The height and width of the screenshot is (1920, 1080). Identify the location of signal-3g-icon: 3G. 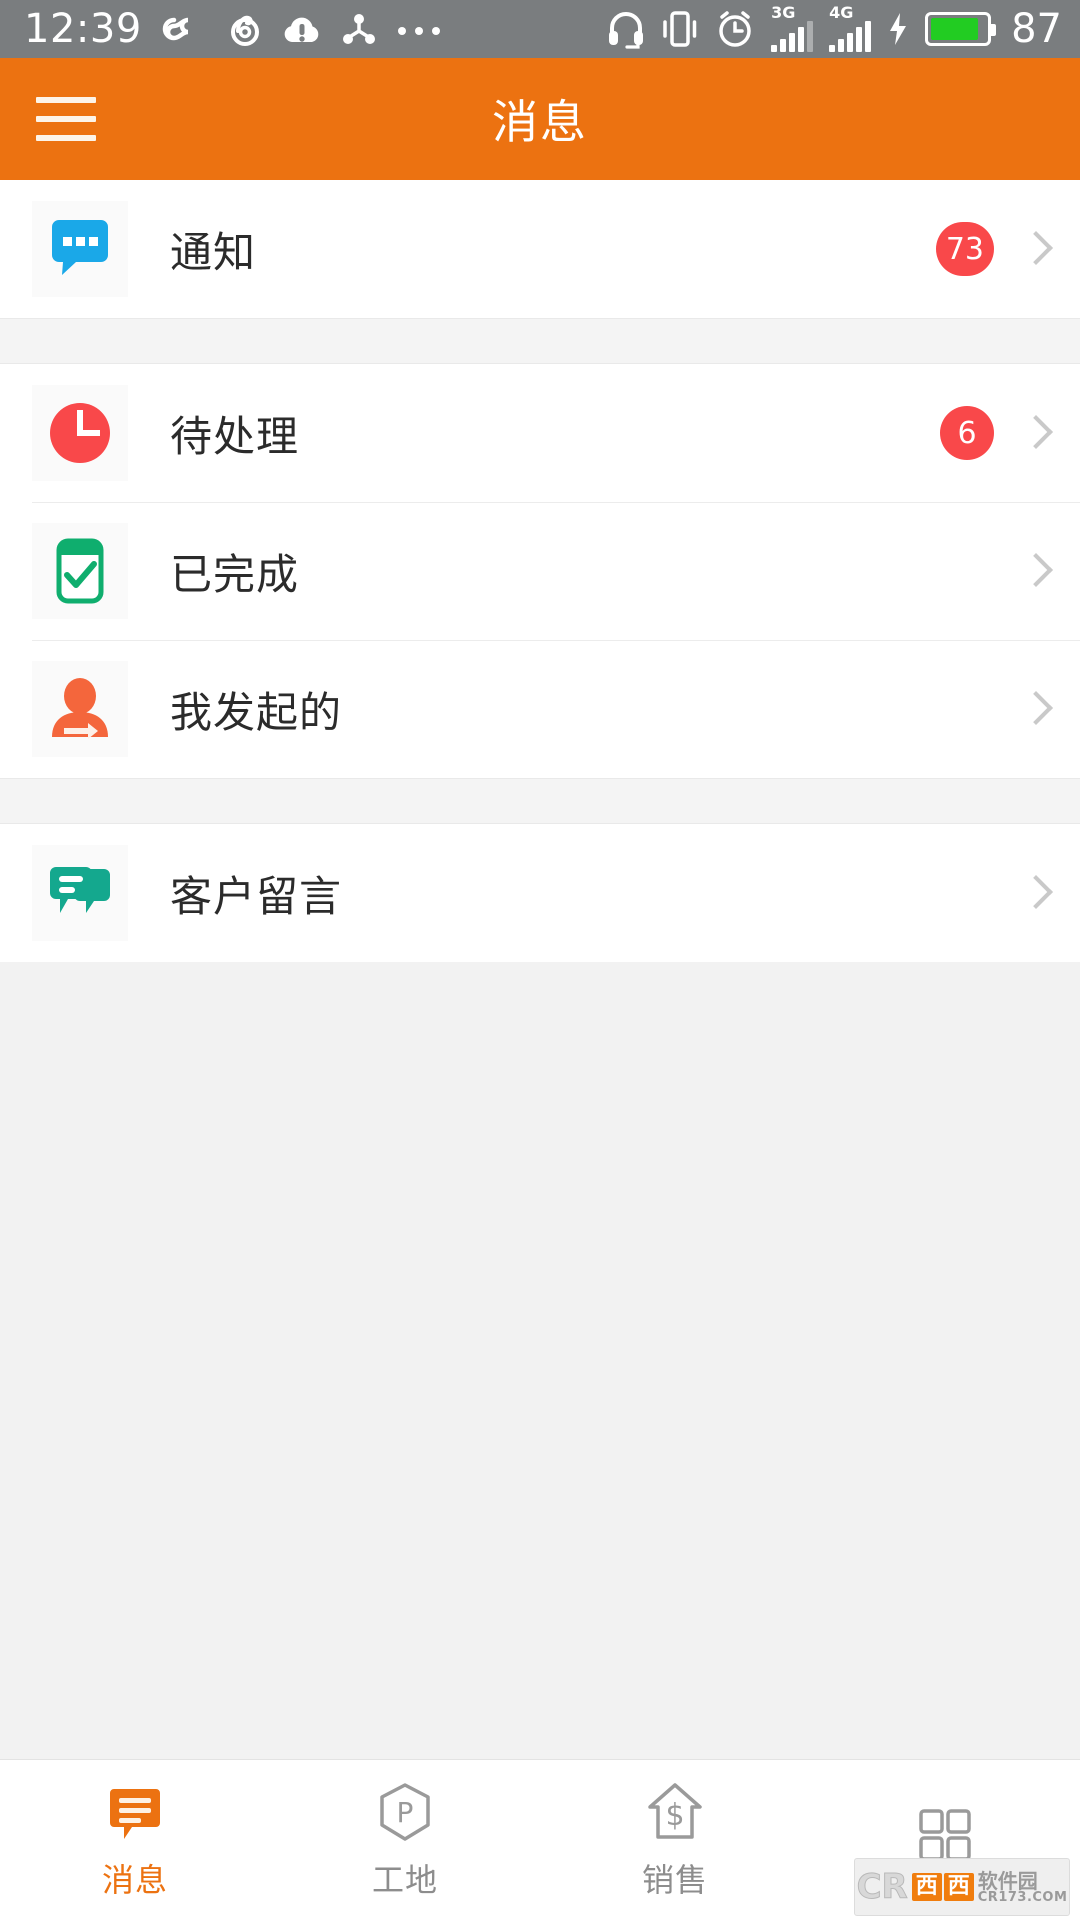
(792, 27).